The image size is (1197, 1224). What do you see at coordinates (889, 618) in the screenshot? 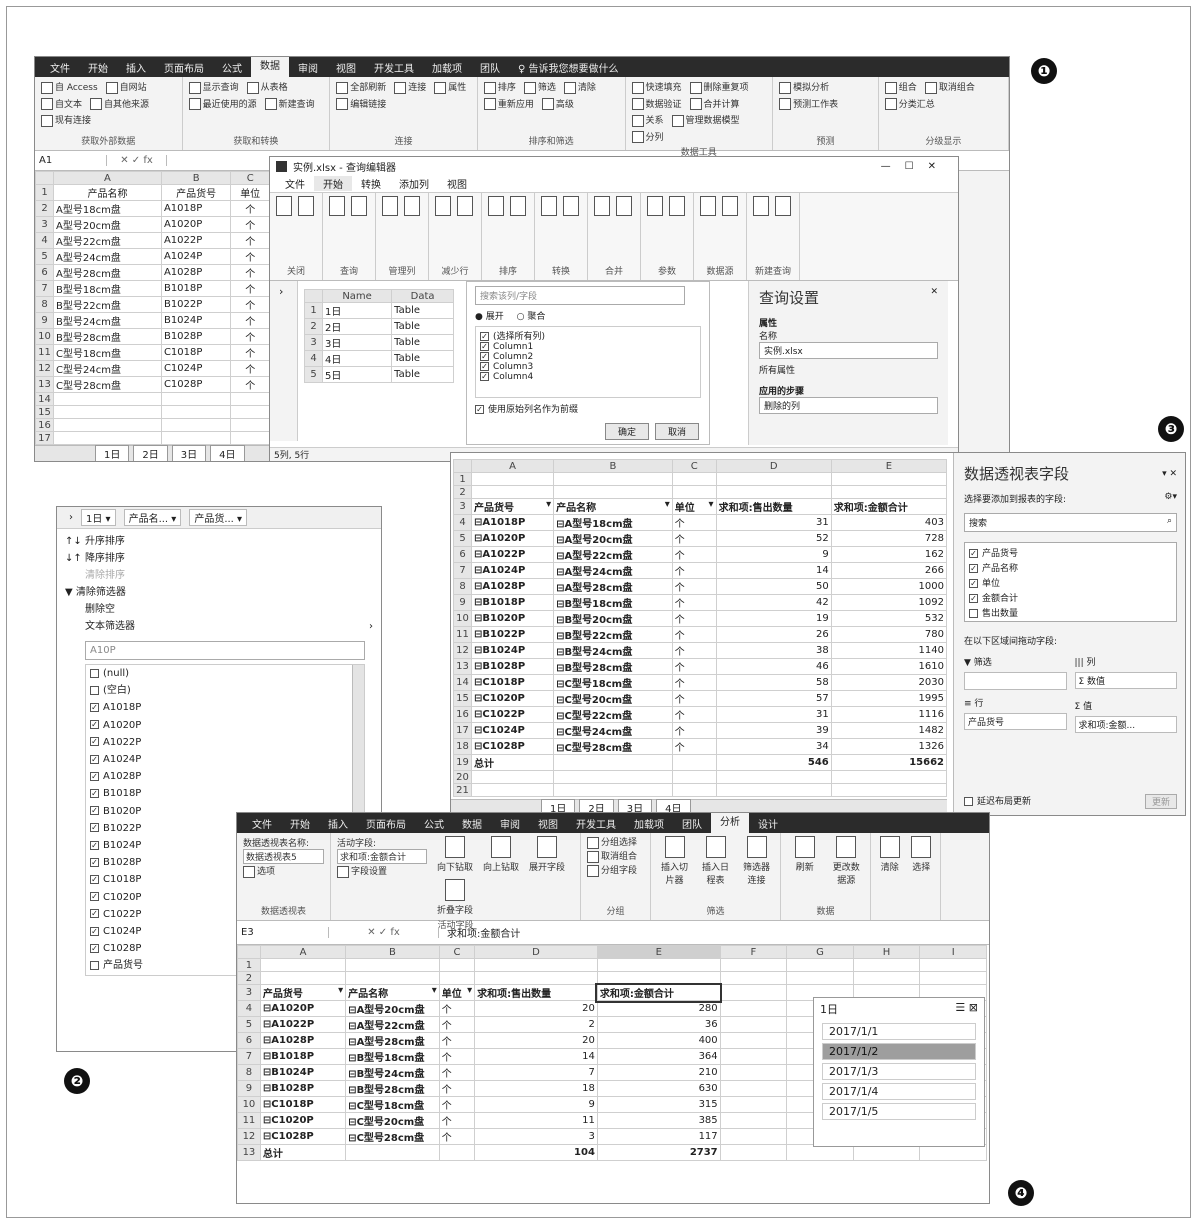
I see `pivot-cell: 532` at bounding box center [889, 618].